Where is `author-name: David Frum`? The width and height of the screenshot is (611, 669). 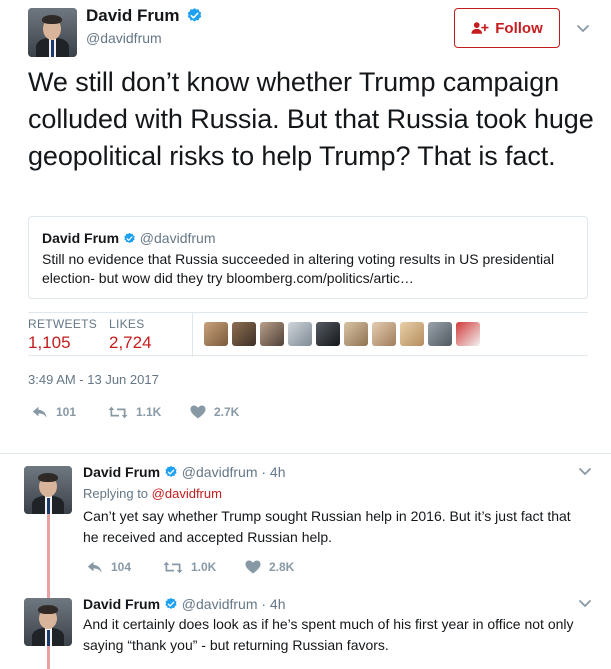 author-name: David Frum is located at coordinates (144, 16).